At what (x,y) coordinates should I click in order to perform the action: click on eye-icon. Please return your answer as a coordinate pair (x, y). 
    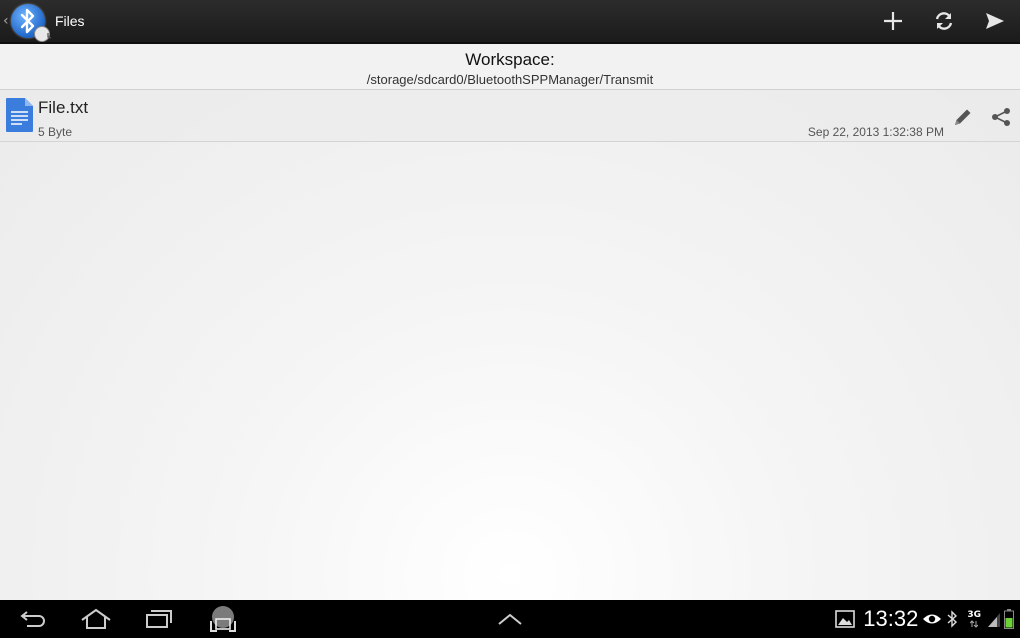
    Looking at the image, I should click on (932, 619).